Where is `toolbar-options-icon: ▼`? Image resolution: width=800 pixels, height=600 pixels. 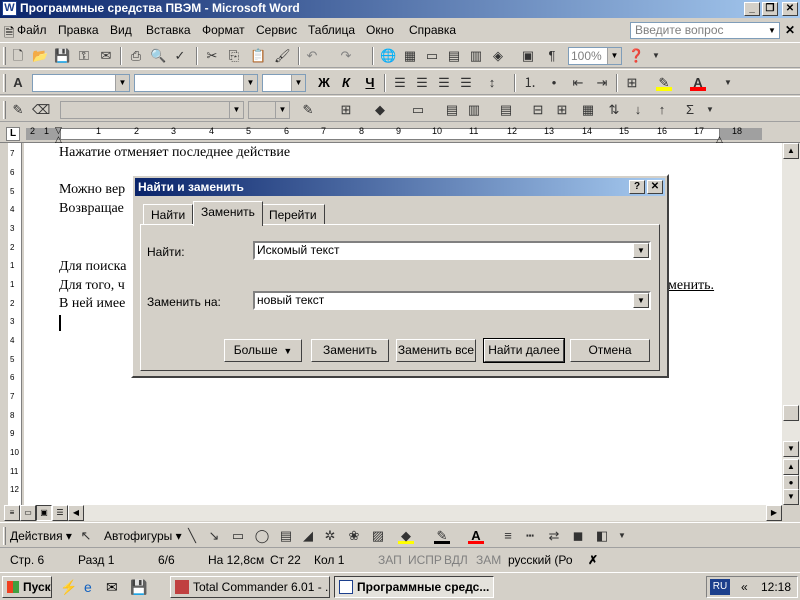
toolbar-options-icon: ▼ is located at coordinates (622, 536).